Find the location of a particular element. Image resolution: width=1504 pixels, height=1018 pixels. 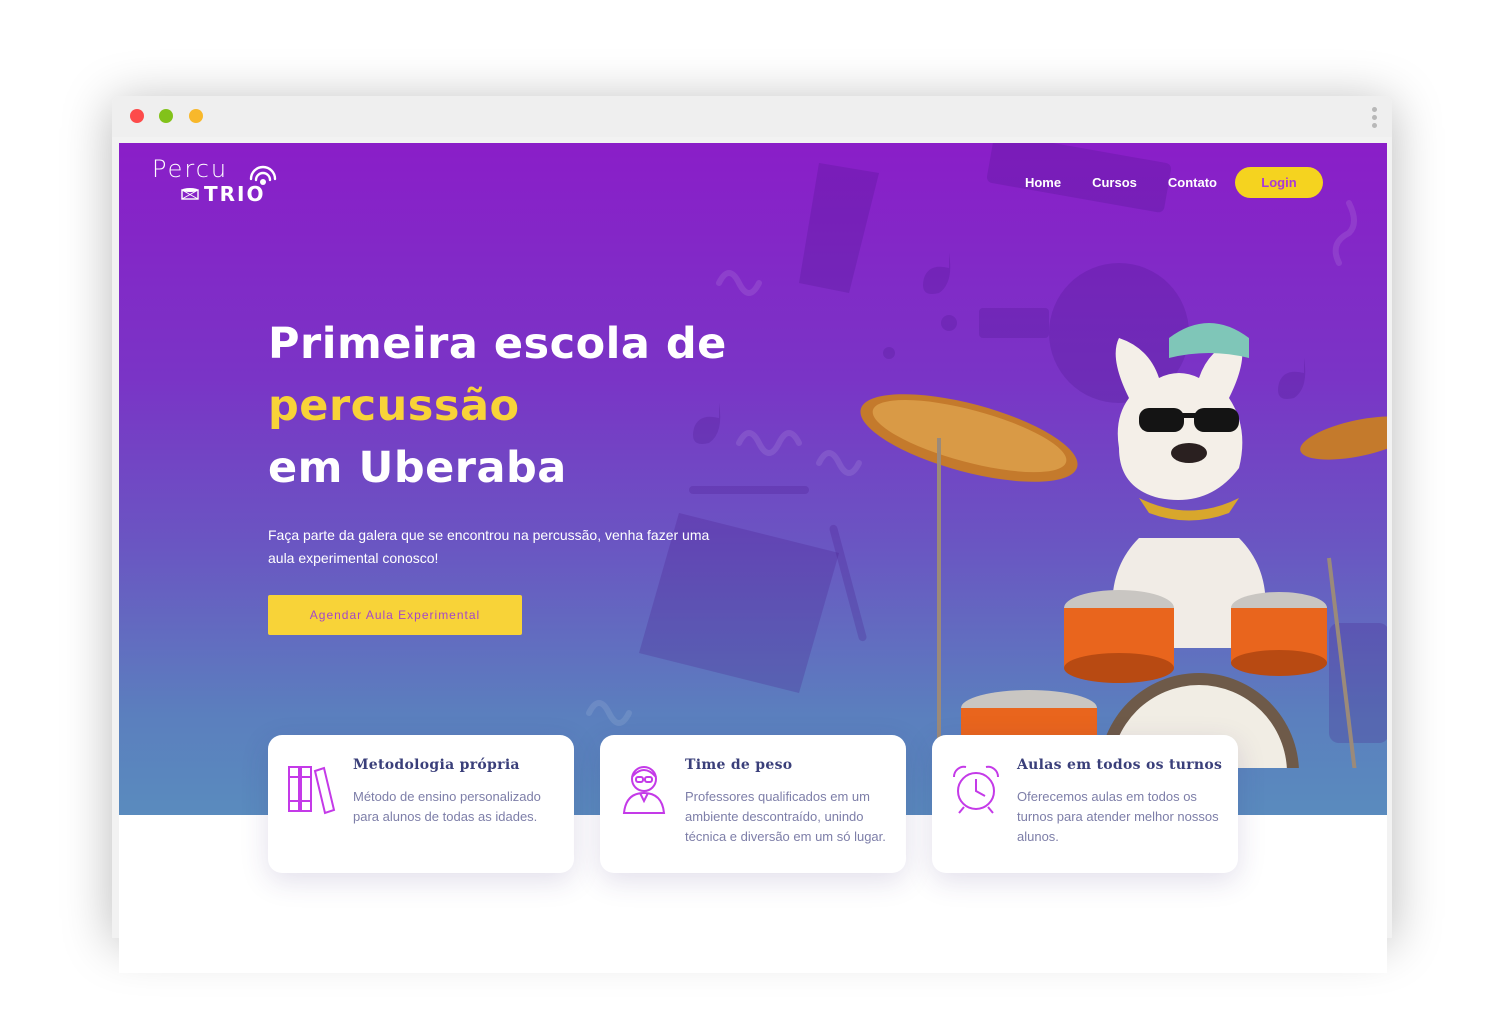

login-button: Login is located at coordinates (1279, 182).